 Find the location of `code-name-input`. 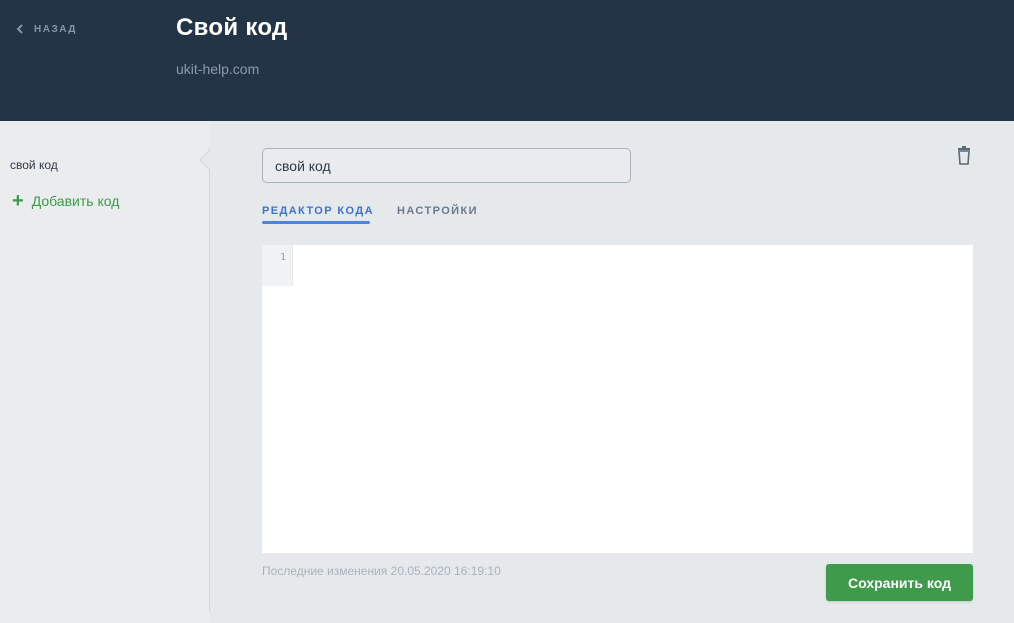

code-name-input is located at coordinates (446, 165).